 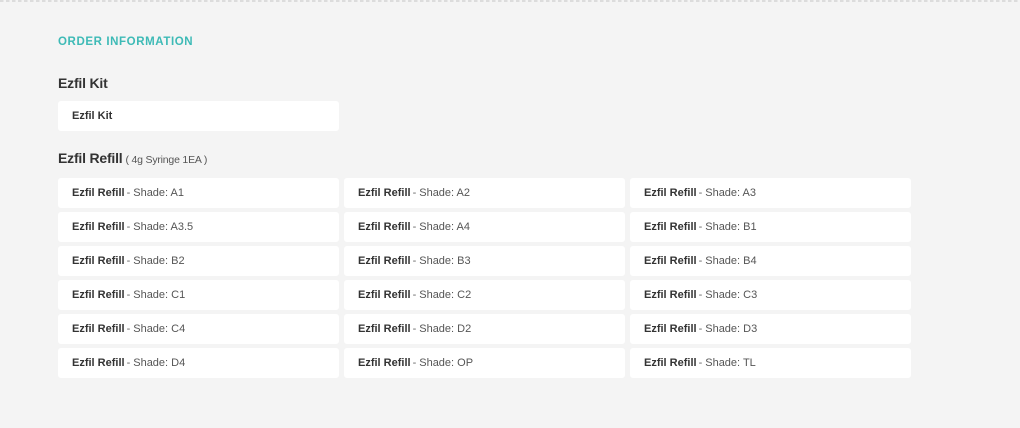 What do you see at coordinates (484, 295) in the screenshot?
I see `refill-option-card: Ezfil Refill - Shade: C2` at bounding box center [484, 295].